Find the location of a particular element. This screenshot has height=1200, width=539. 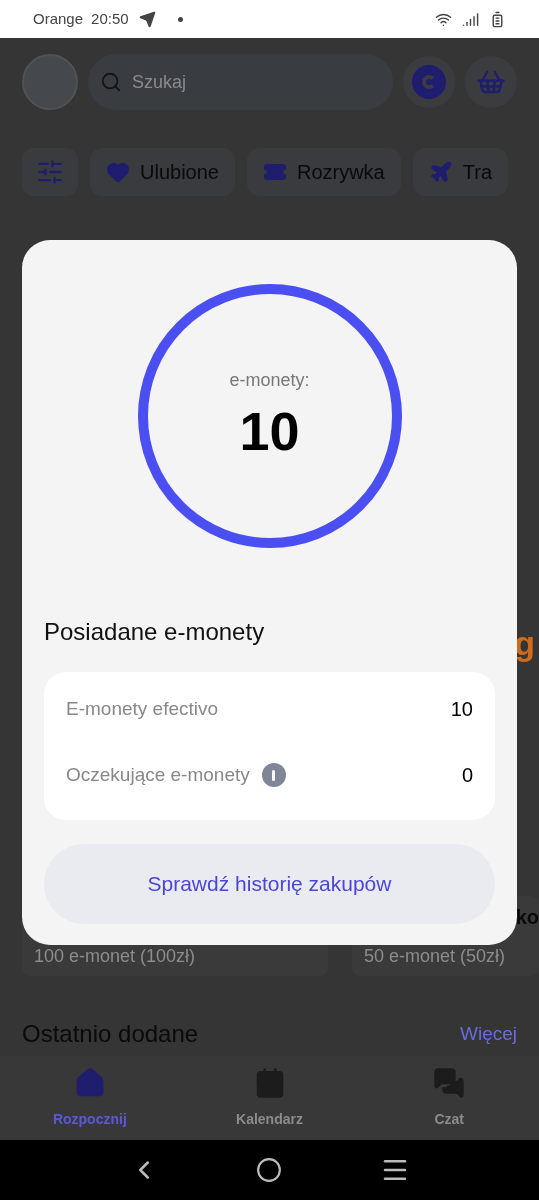

filter-button is located at coordinates (50, 172).